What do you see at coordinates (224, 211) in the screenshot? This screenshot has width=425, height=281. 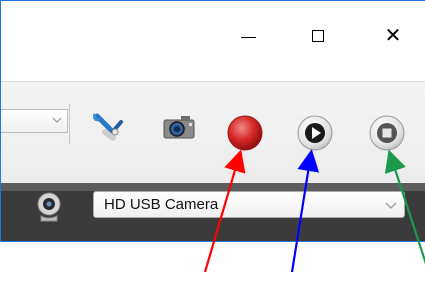 I see `red-arrow` at bounding box center [224, 211].